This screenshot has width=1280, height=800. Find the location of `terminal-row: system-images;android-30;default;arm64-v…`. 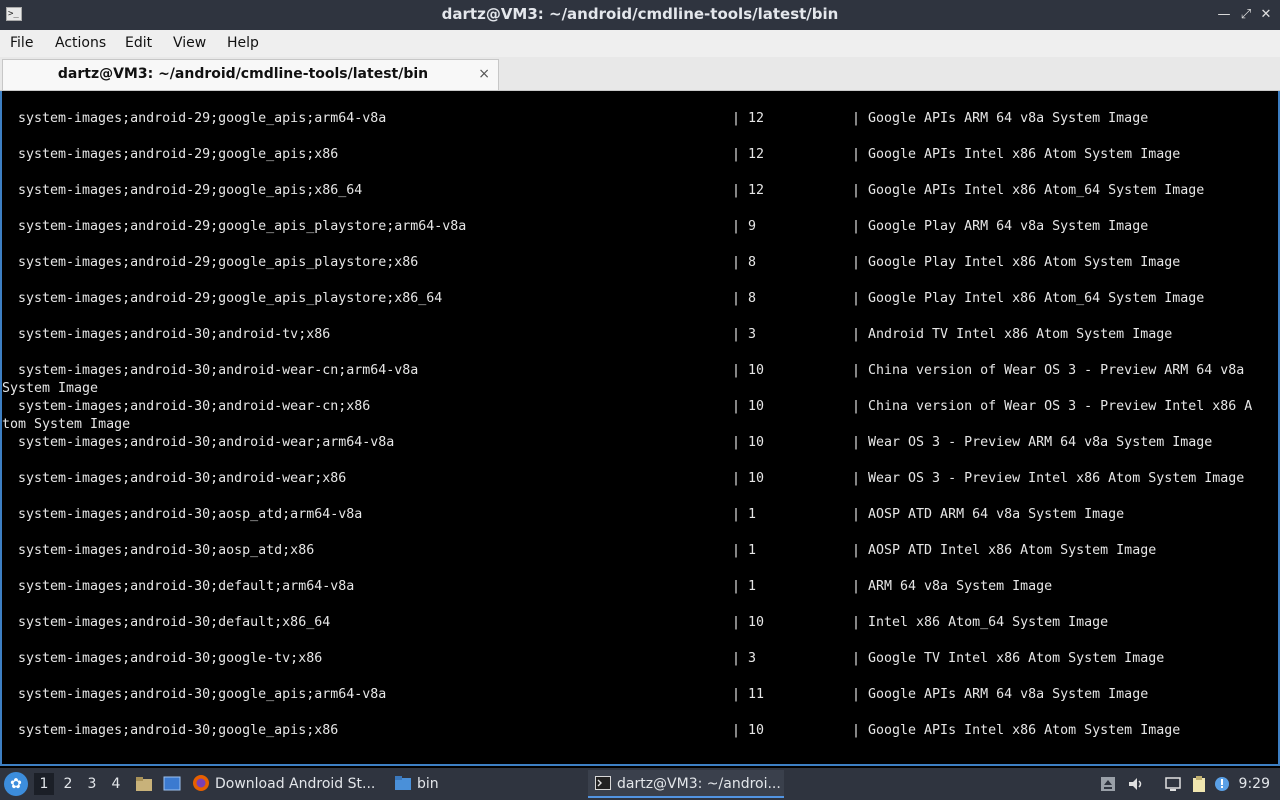

terminal-row: system-images;android-30;default;arm64-v… is located at coordinates (640, 577).